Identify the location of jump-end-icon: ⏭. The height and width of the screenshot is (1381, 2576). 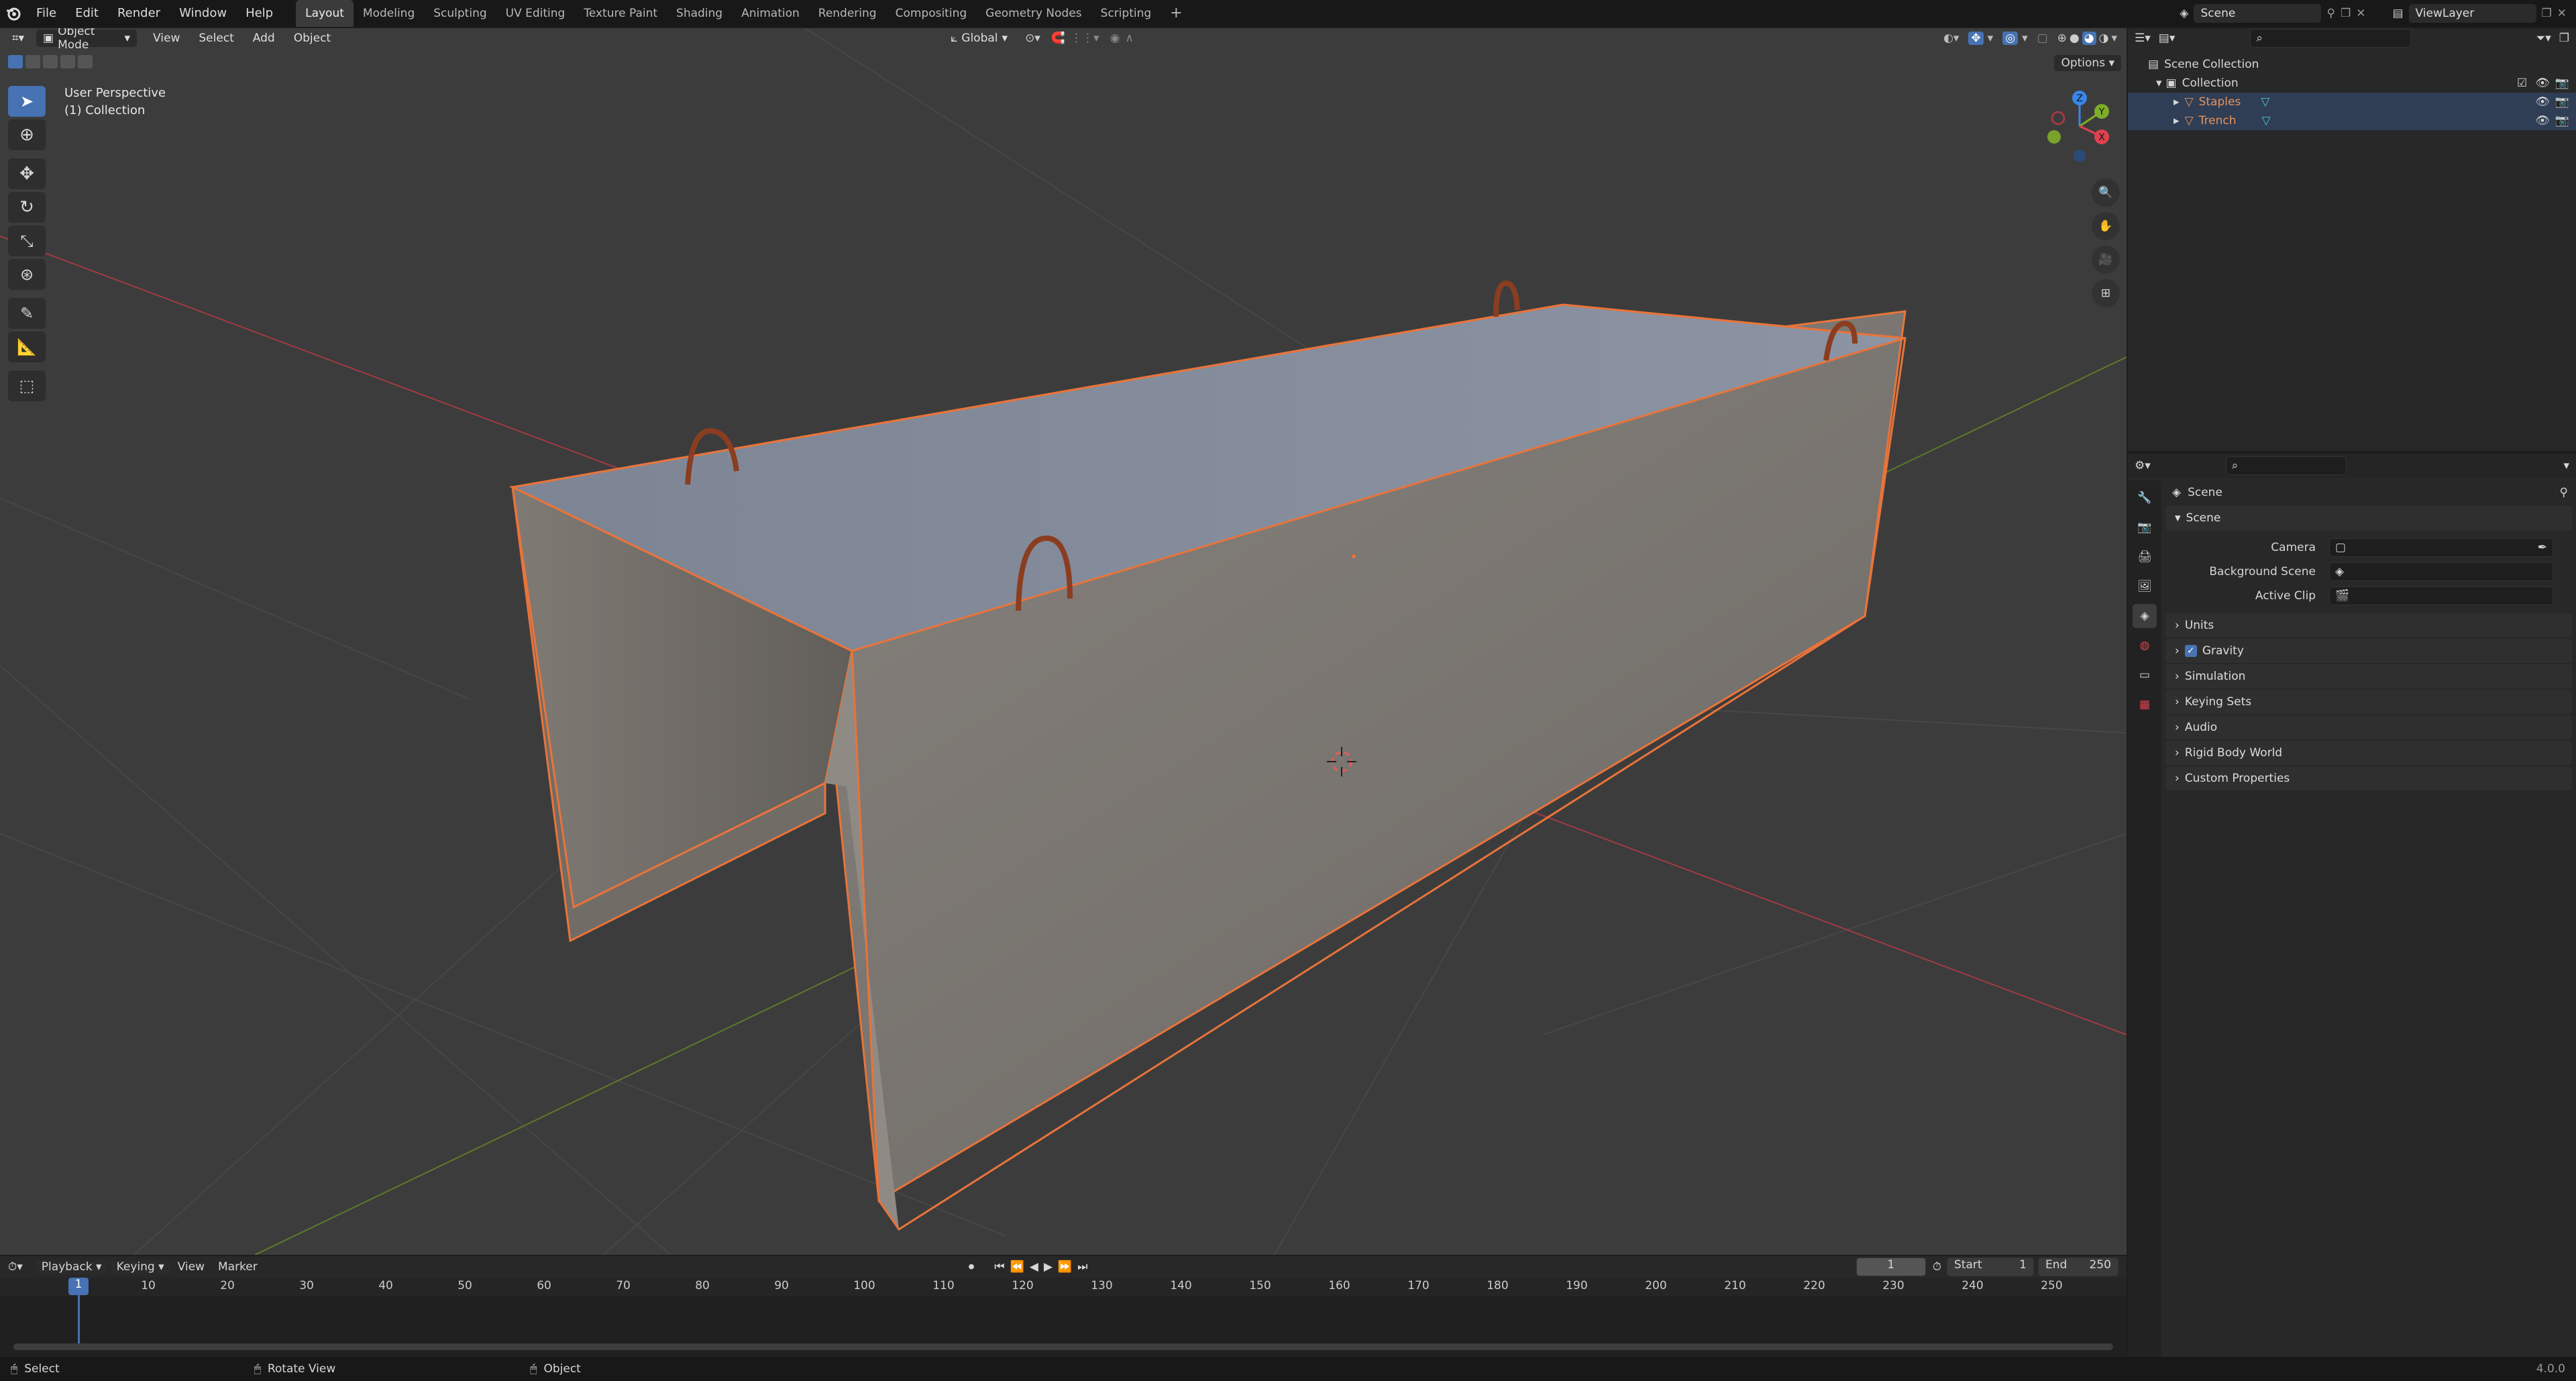
(1082, 1267).